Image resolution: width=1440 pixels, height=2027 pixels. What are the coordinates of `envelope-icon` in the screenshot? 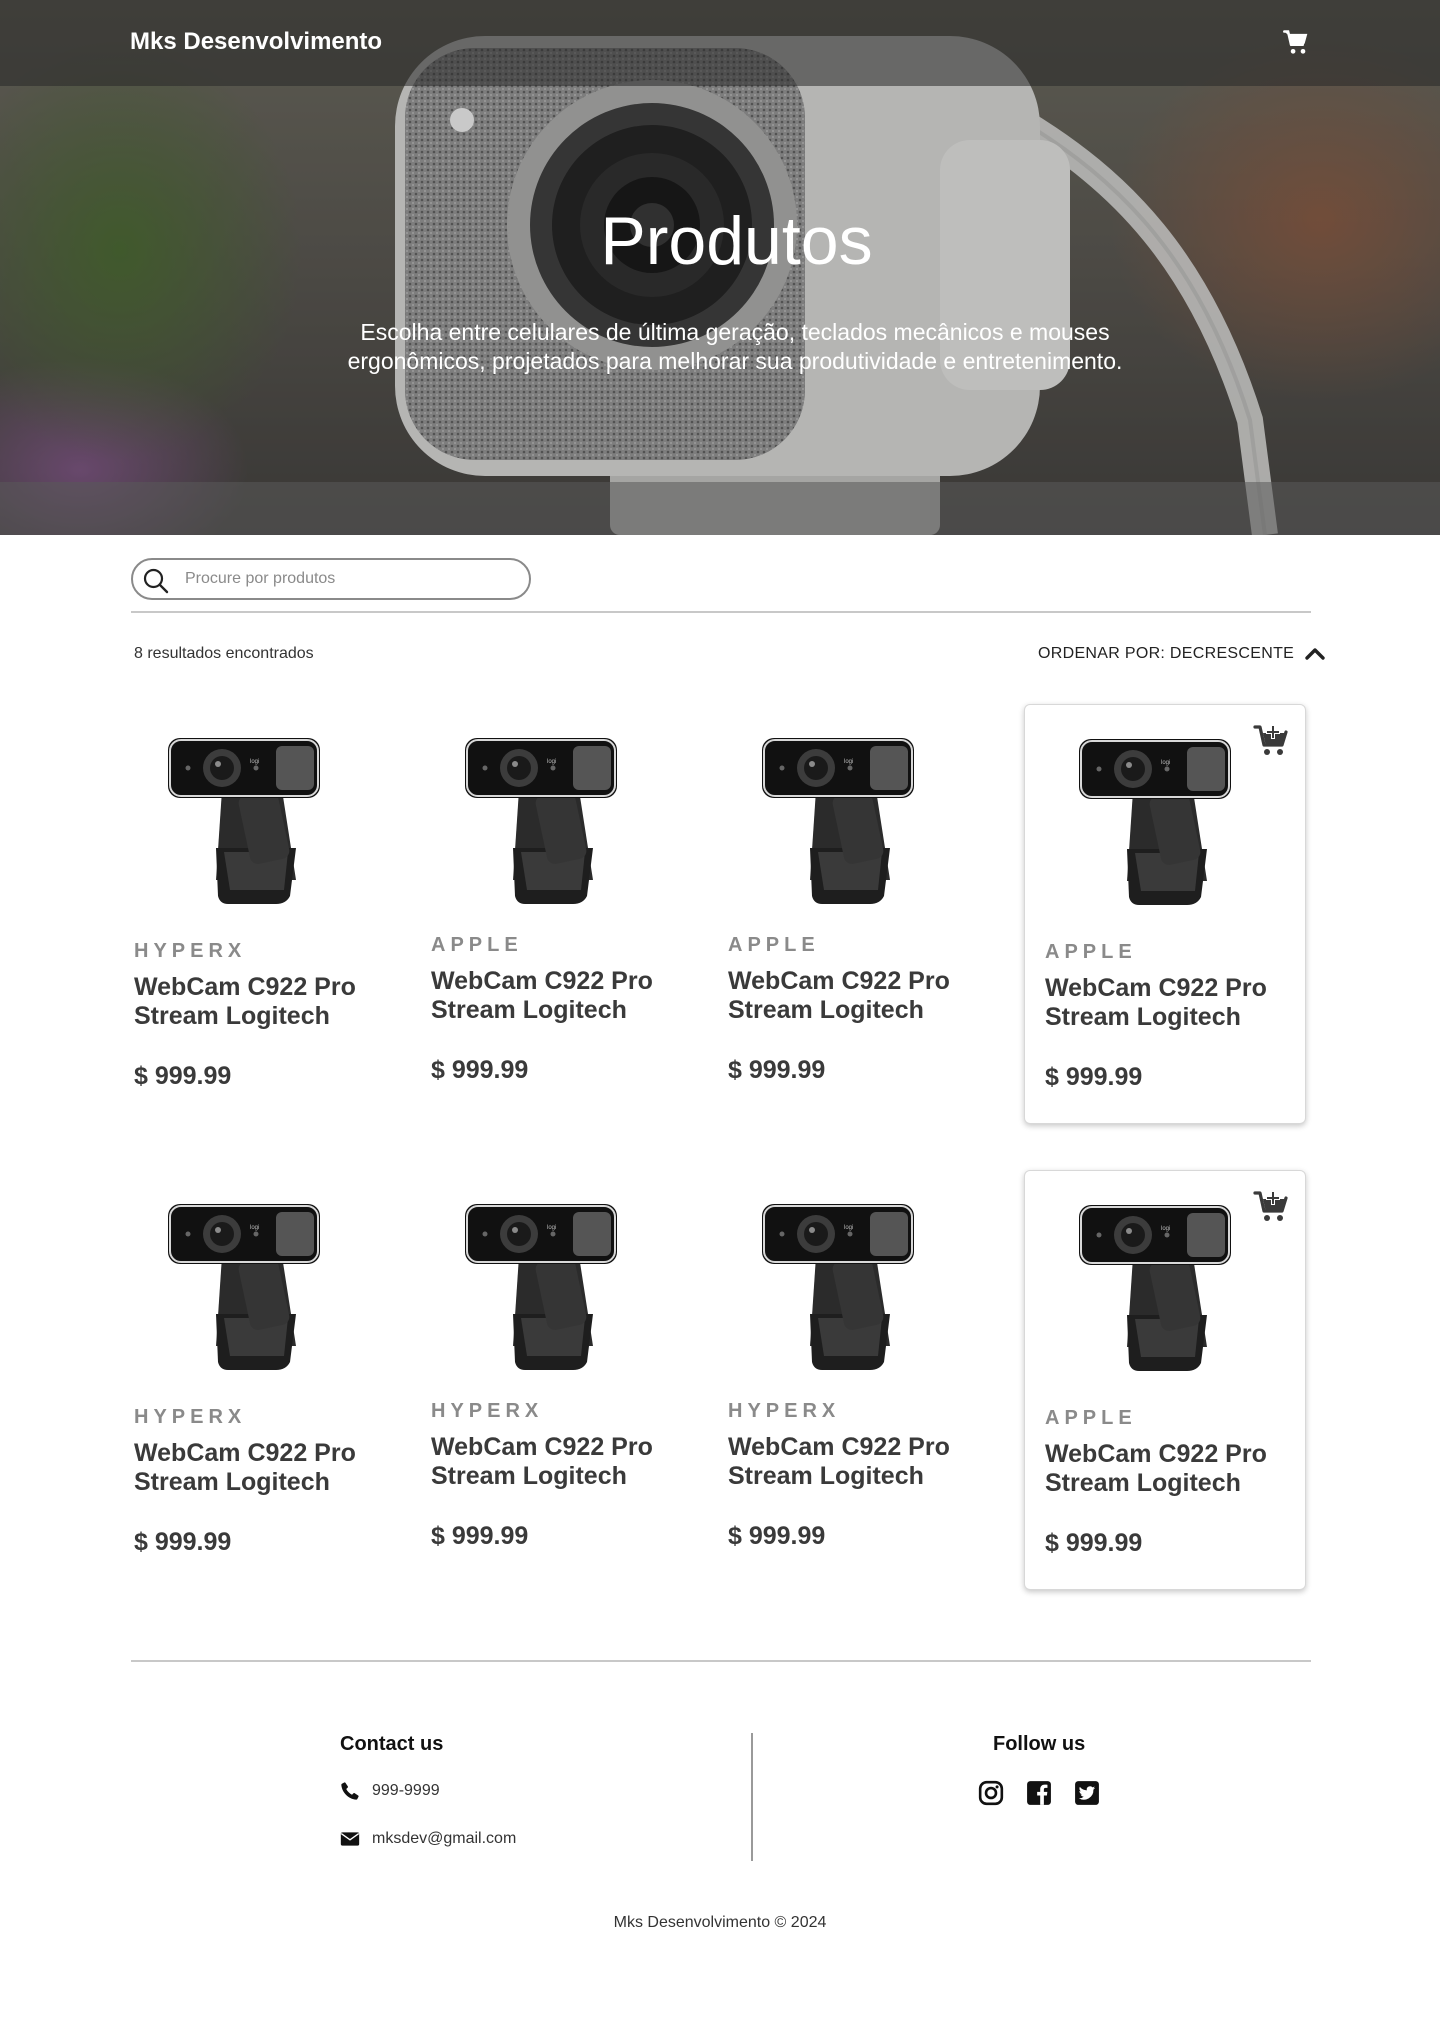 It's located at (350, 1839).